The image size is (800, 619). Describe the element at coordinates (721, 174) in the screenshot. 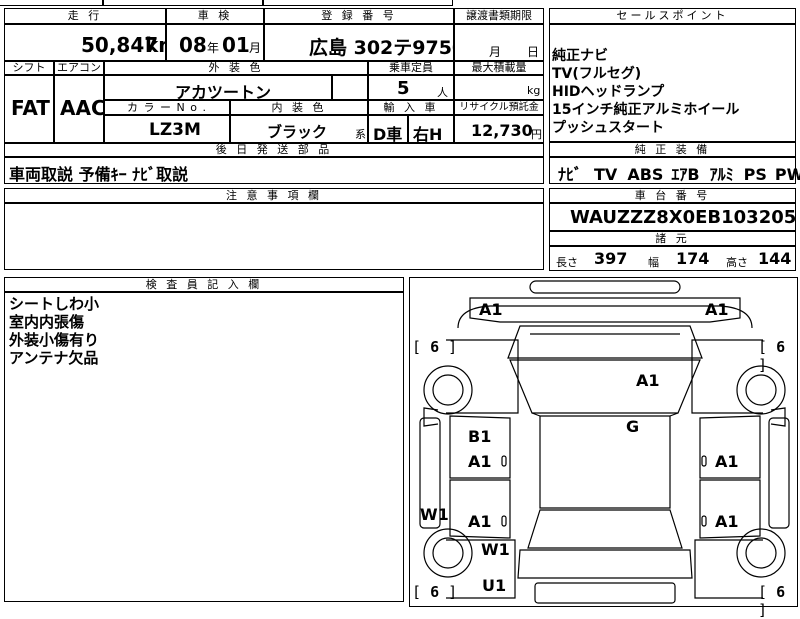

I see `equipment-item: ｱﾙﾐ` at that location.